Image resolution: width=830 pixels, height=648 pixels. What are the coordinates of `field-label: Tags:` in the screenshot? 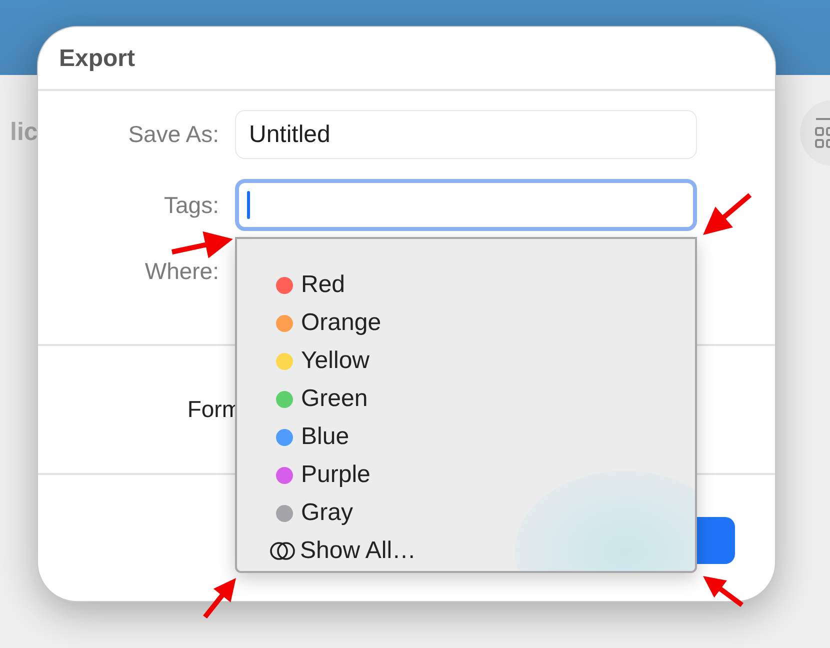 It's located at (191, 205).